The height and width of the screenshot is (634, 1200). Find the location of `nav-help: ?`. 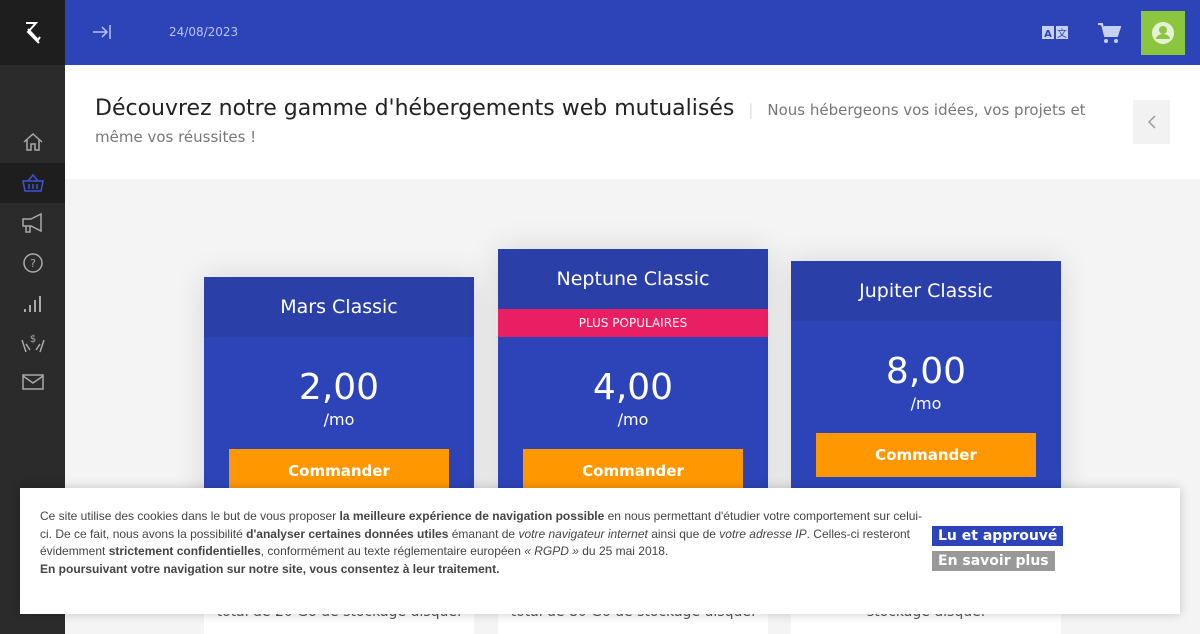

nav-help: ? is located at coordinates (32, 263).